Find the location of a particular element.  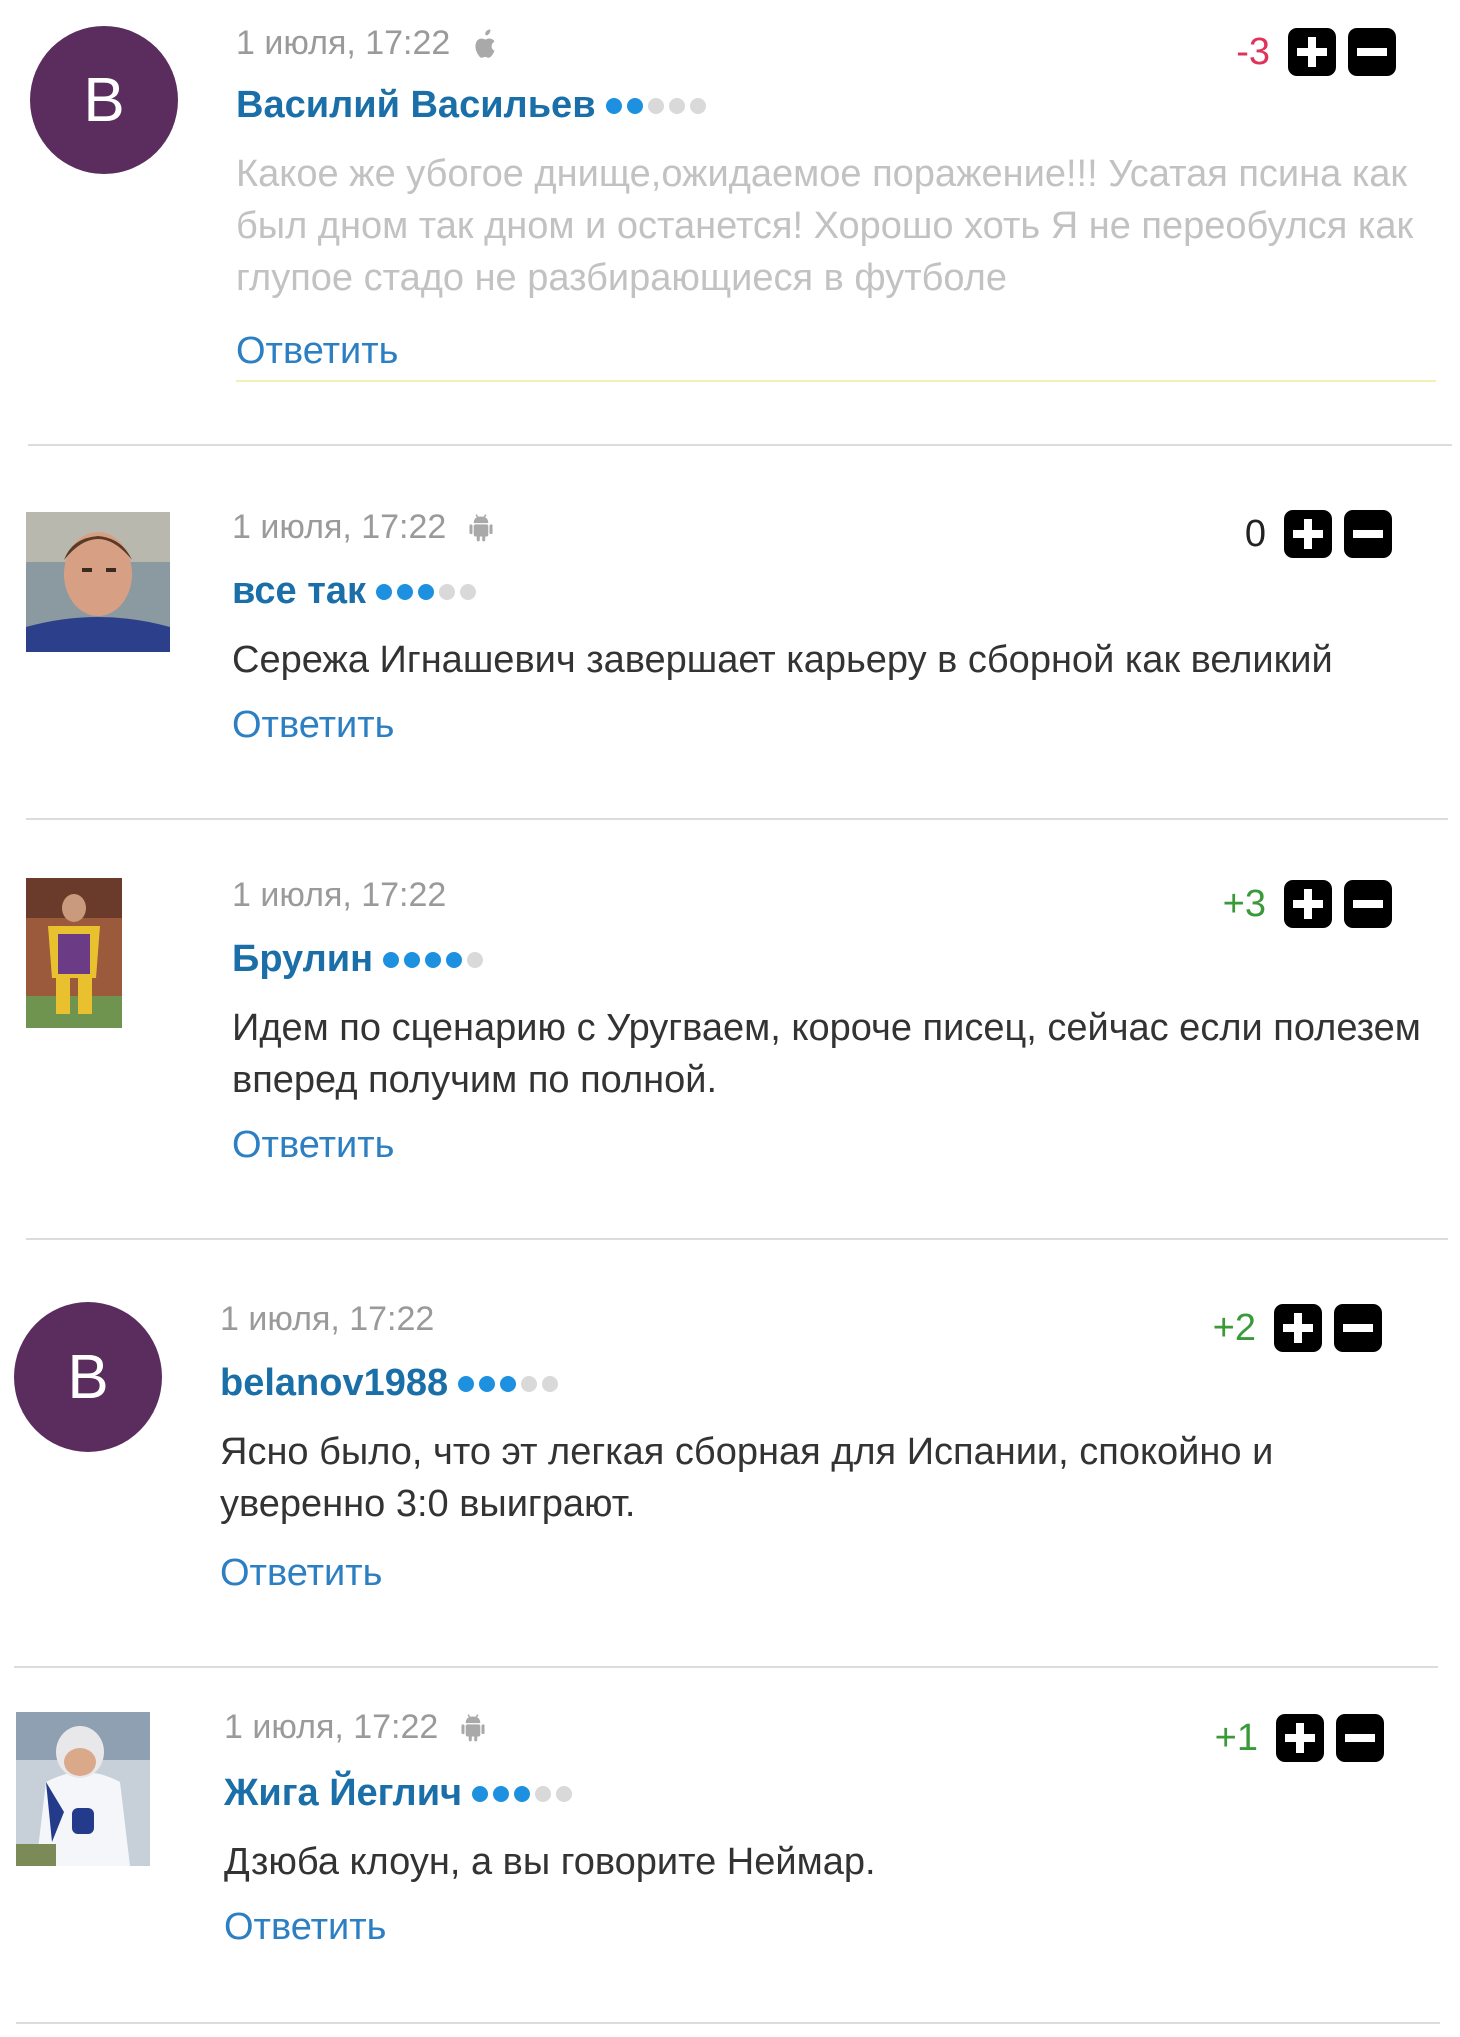

author-name: все так is located at coordinates (299, 591).